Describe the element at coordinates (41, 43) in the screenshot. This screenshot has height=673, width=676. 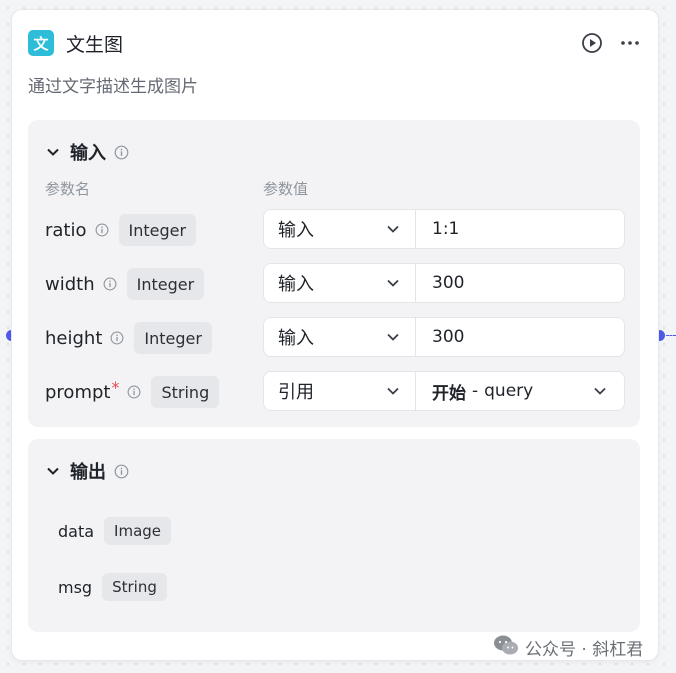
I see `text-icon: 文` at that location.